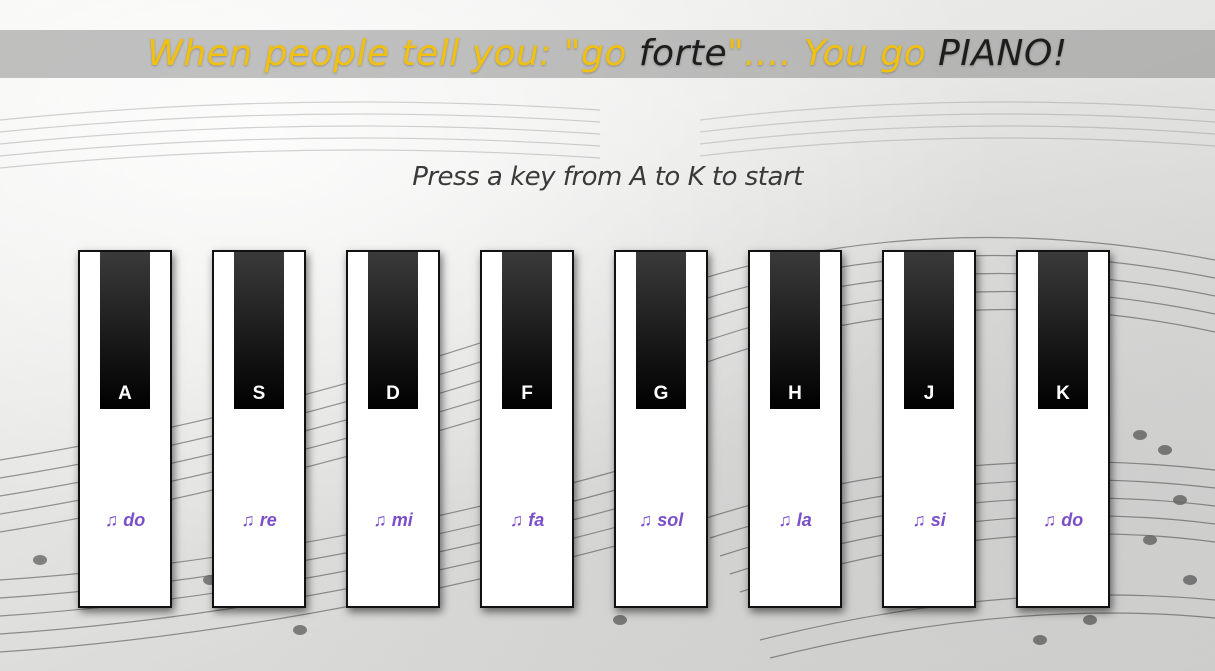  Describe the element at coordinates (125, 429) in the screenshot. I see `piano-key-a: A ♫ do` at that location.